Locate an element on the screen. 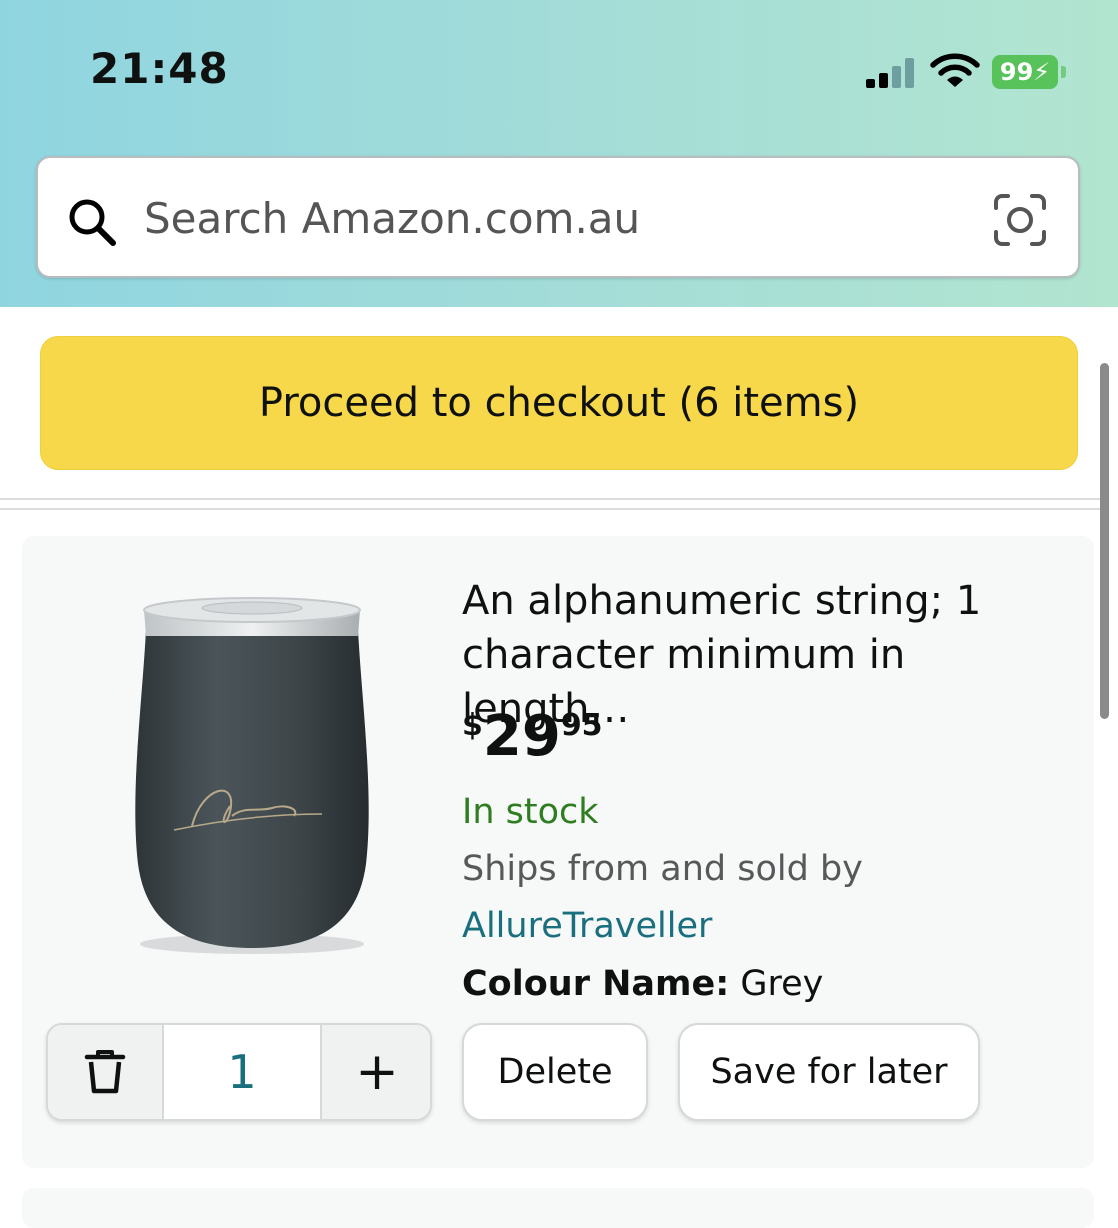  stock-status: In stock is located at coordinates (530, 812).